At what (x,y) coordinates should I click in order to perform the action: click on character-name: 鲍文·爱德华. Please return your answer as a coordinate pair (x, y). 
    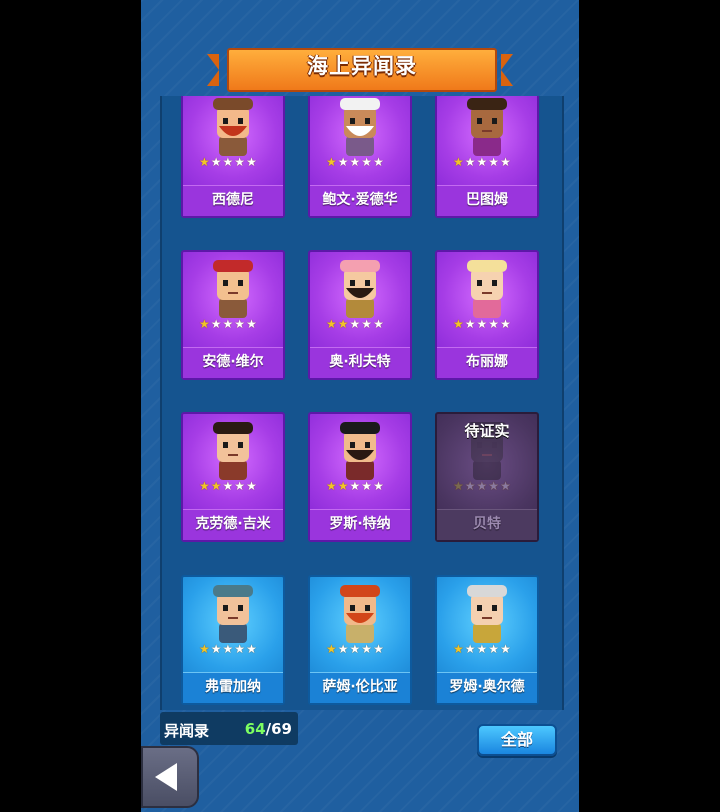
    Looking at the image, I should click on (360, 200).